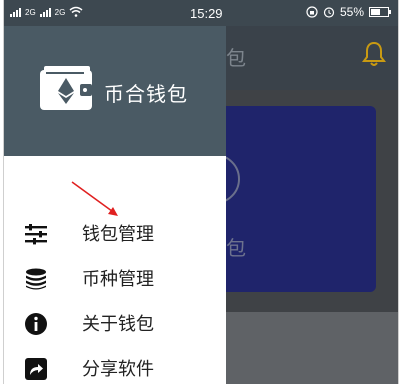 This screenshot has height=392, width=401. What do you see at coordinates (312, 12) in the screenshot?
I see `lock-rotation-icon` at bounding box center [312, 12].